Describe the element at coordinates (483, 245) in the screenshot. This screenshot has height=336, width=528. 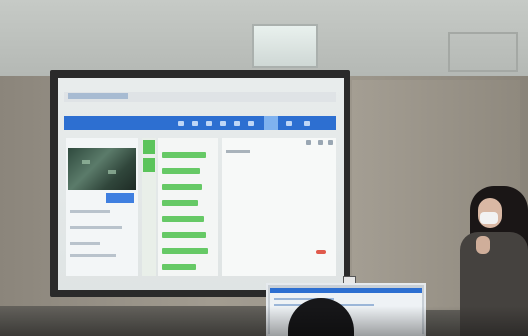
I see `presenter-hand` at that location.